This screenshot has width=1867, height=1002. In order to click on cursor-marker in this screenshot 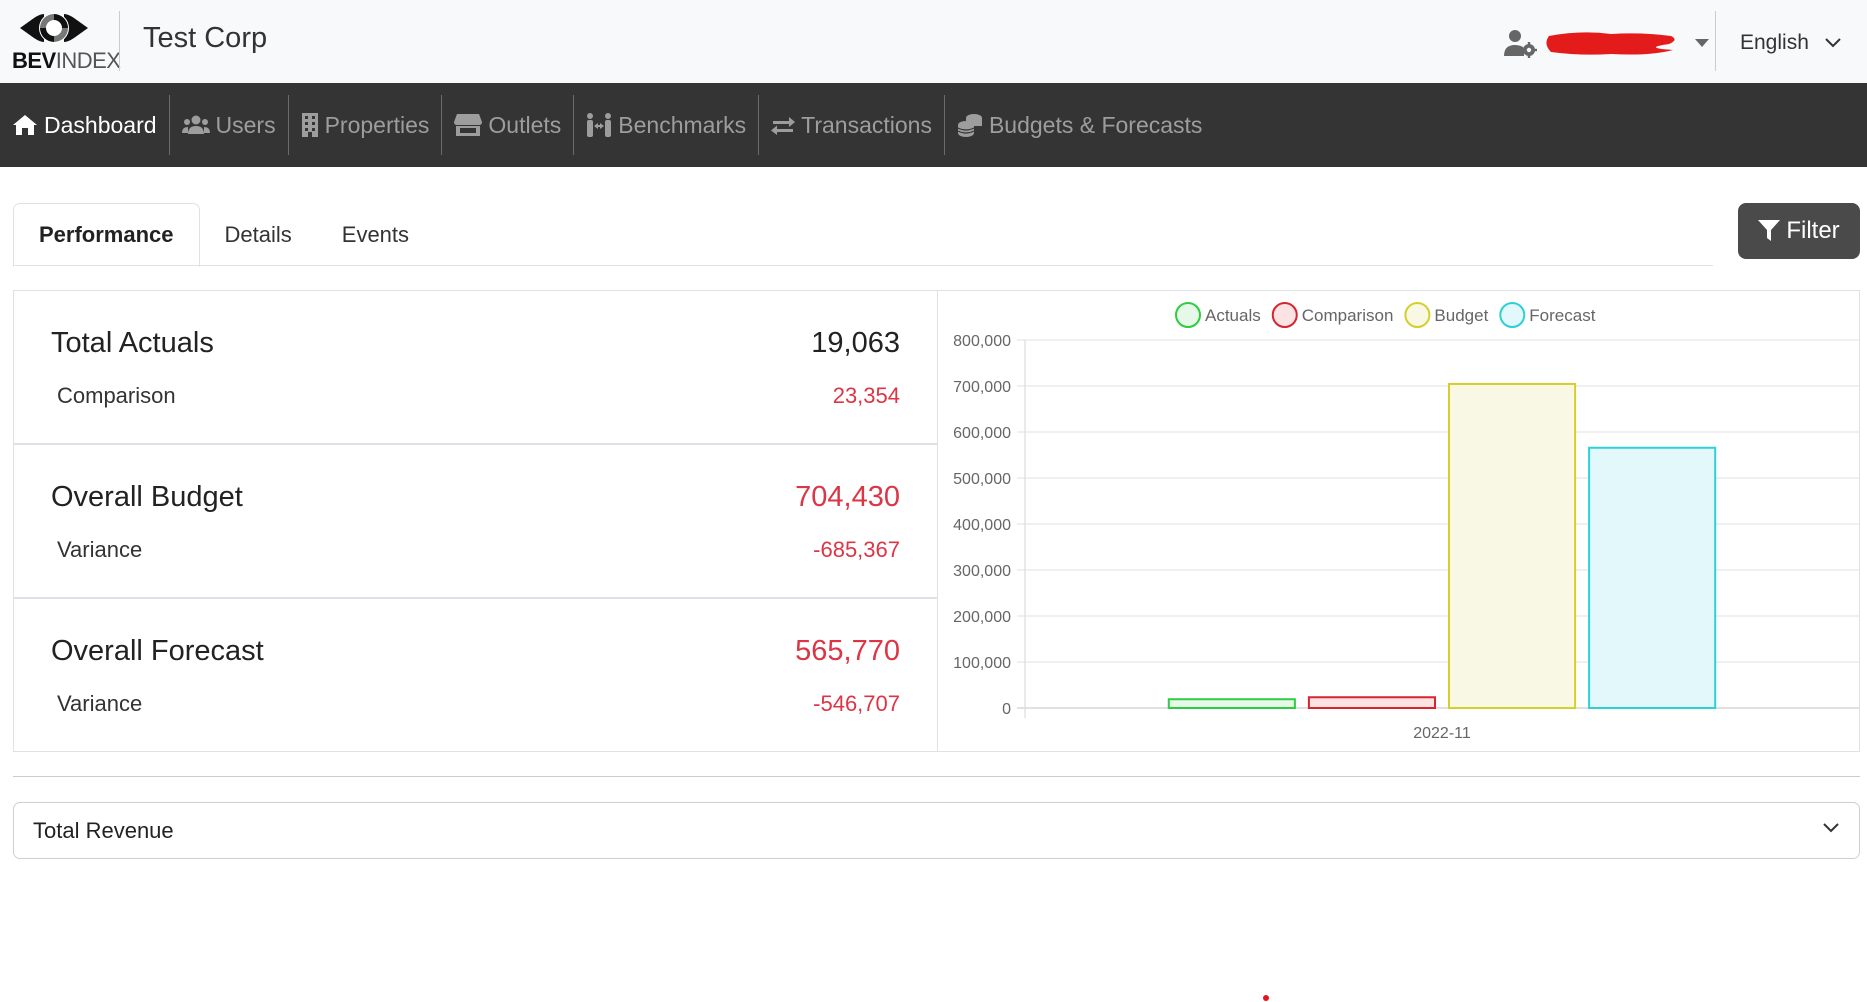, I will do `click(1266, 998)`.